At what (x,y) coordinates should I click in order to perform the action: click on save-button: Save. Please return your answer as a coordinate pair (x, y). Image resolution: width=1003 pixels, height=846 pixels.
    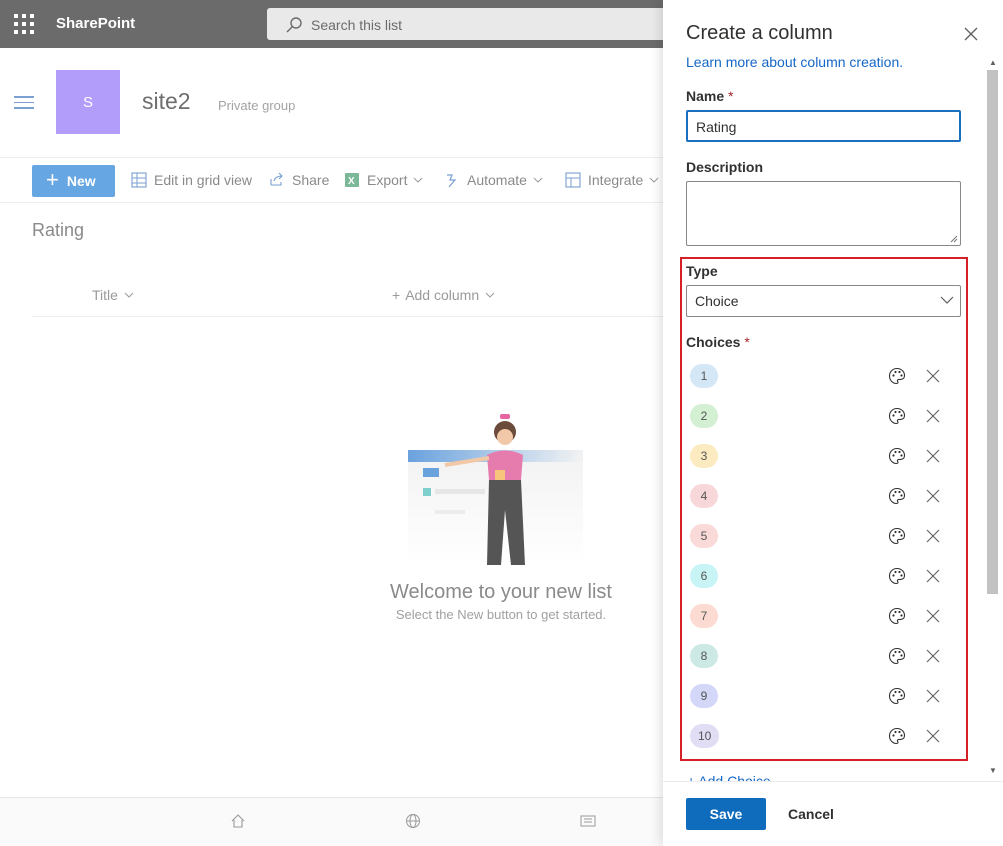
    Looking at the image, I should click on (726, 814).